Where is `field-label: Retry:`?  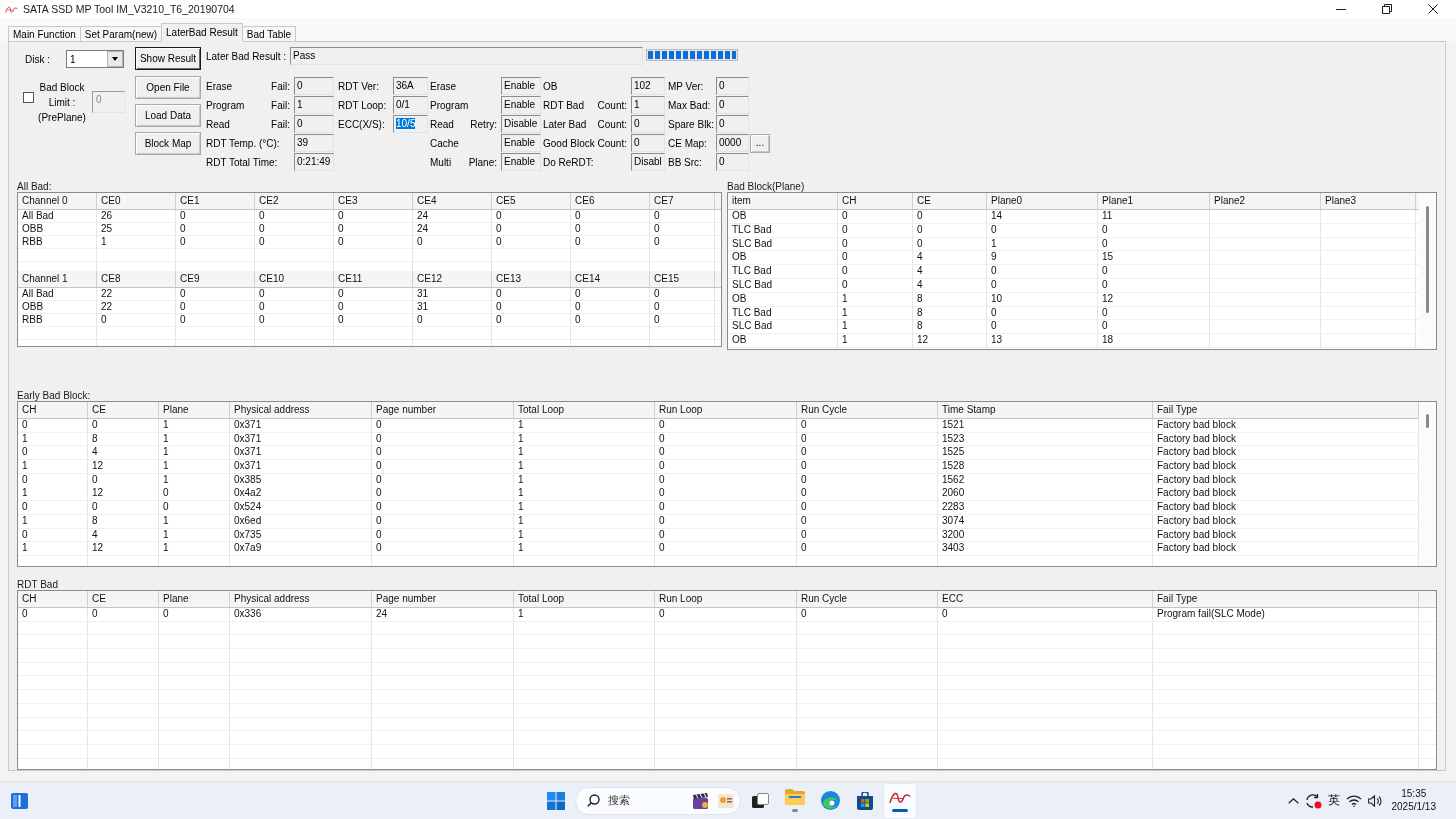 field-label: Retry: is located at coordinates (483, 124).